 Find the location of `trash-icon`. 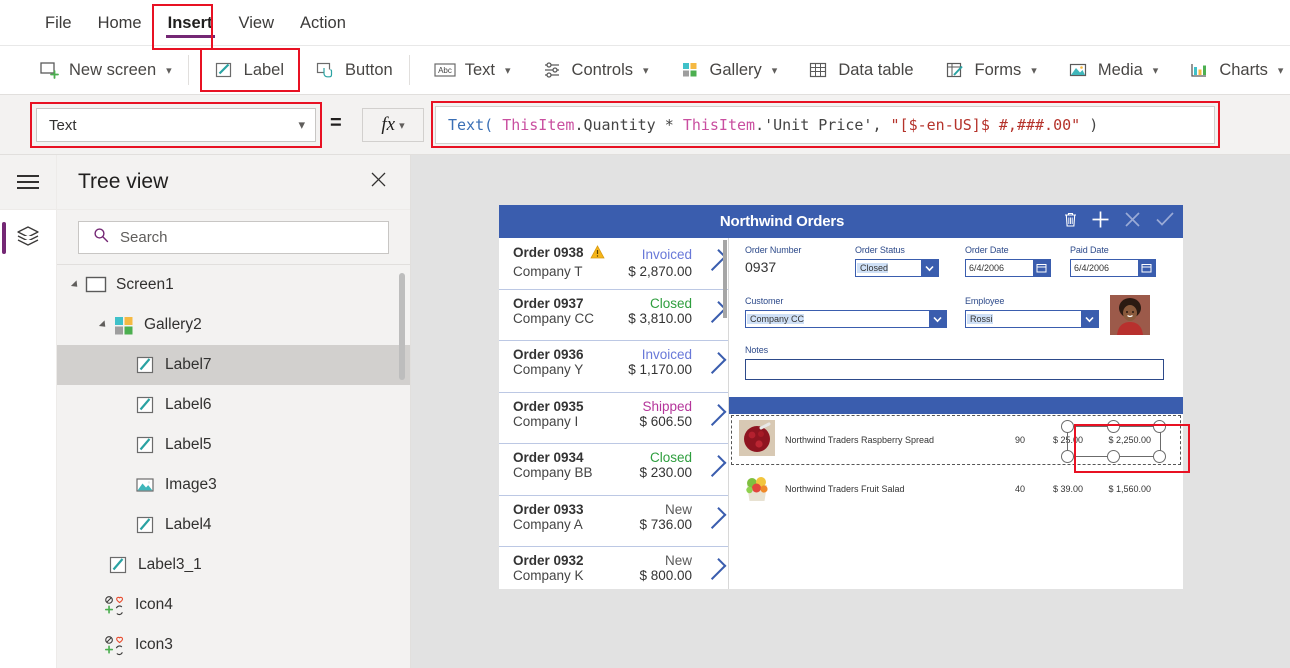

trash-icon is located at coordinates (1070, 222).